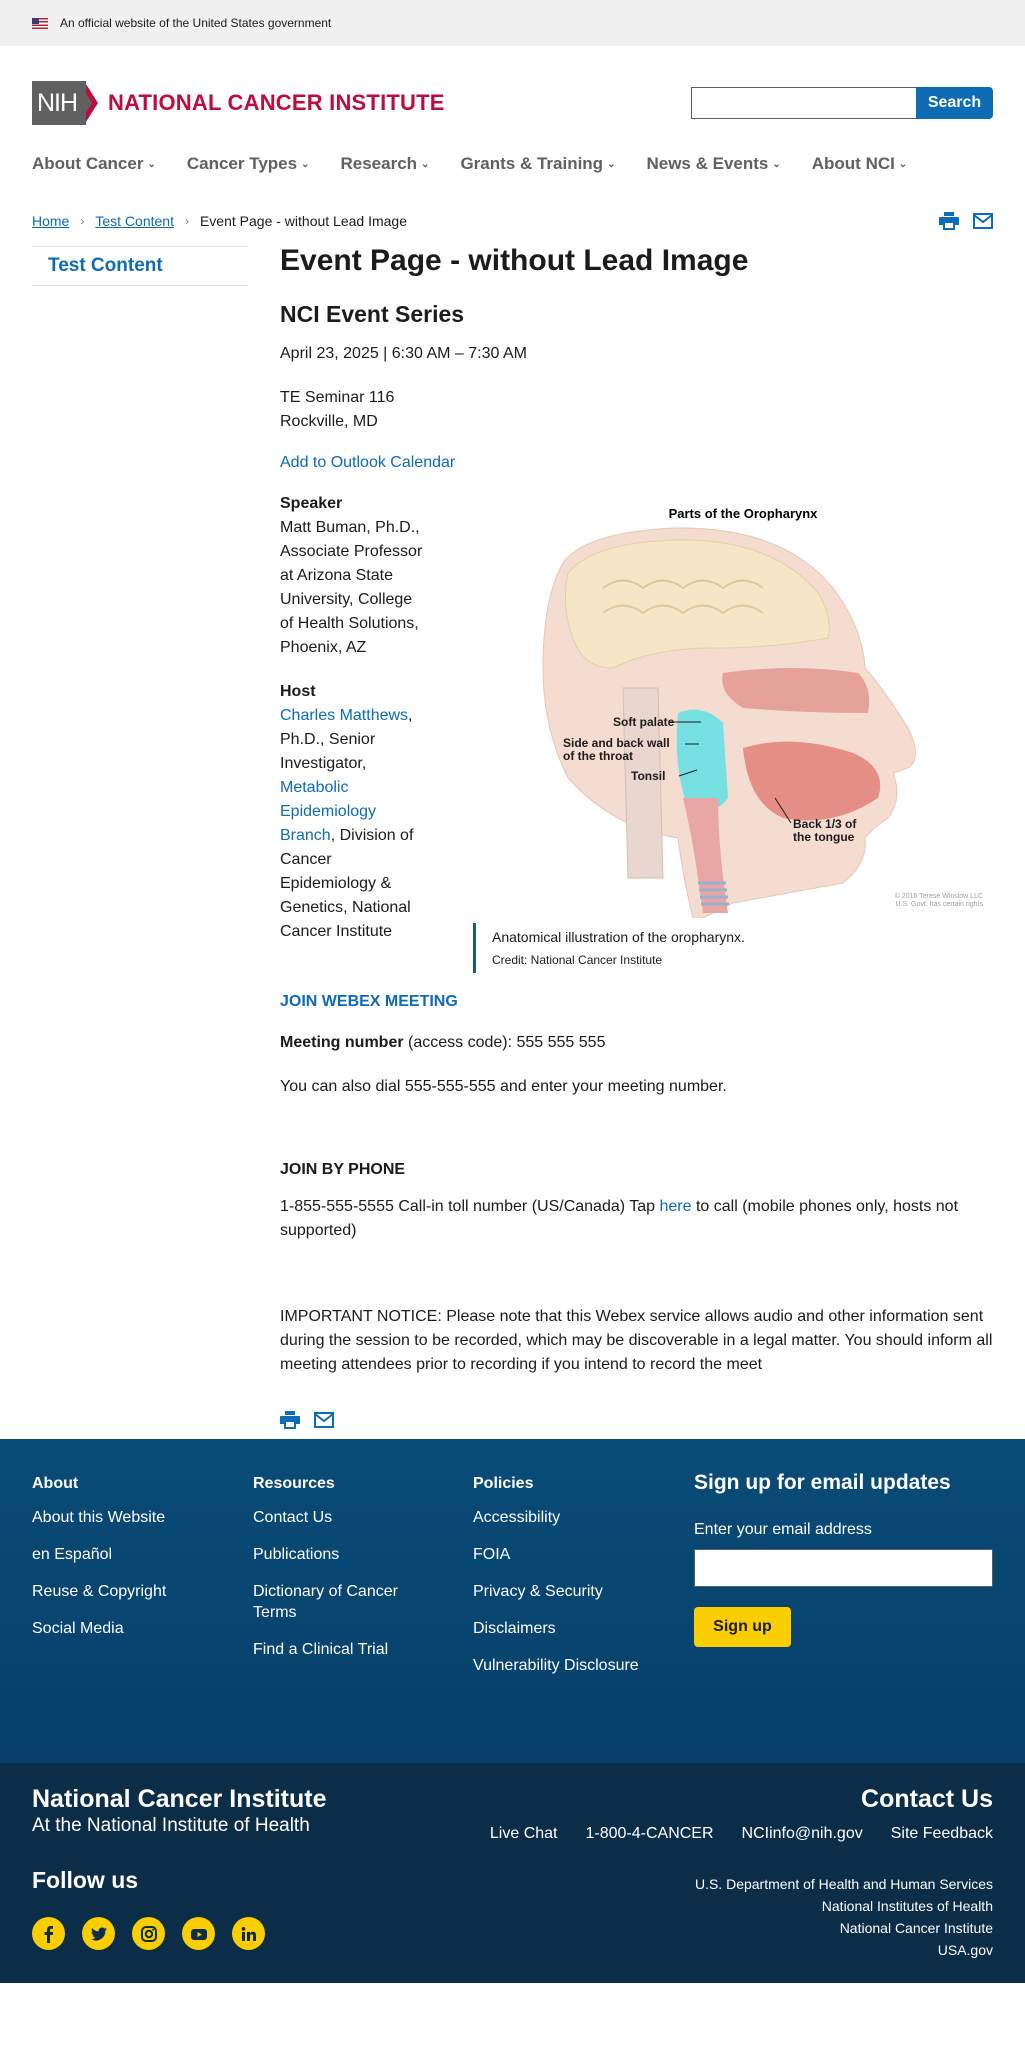 This screenshot has width=1025, height=2060. Describe the element at coordinates (85, 1880) in the screenshot. I see `follow-heading: Follow us` at that location.